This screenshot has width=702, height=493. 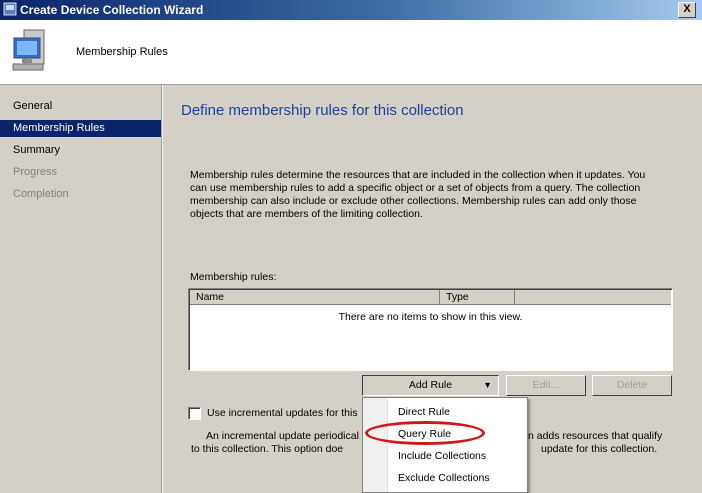 What do you see at coordinates (425, 433) in the screenshot?
I see `query-rule-highlight-ellipse` at bounding box center [425, 433].